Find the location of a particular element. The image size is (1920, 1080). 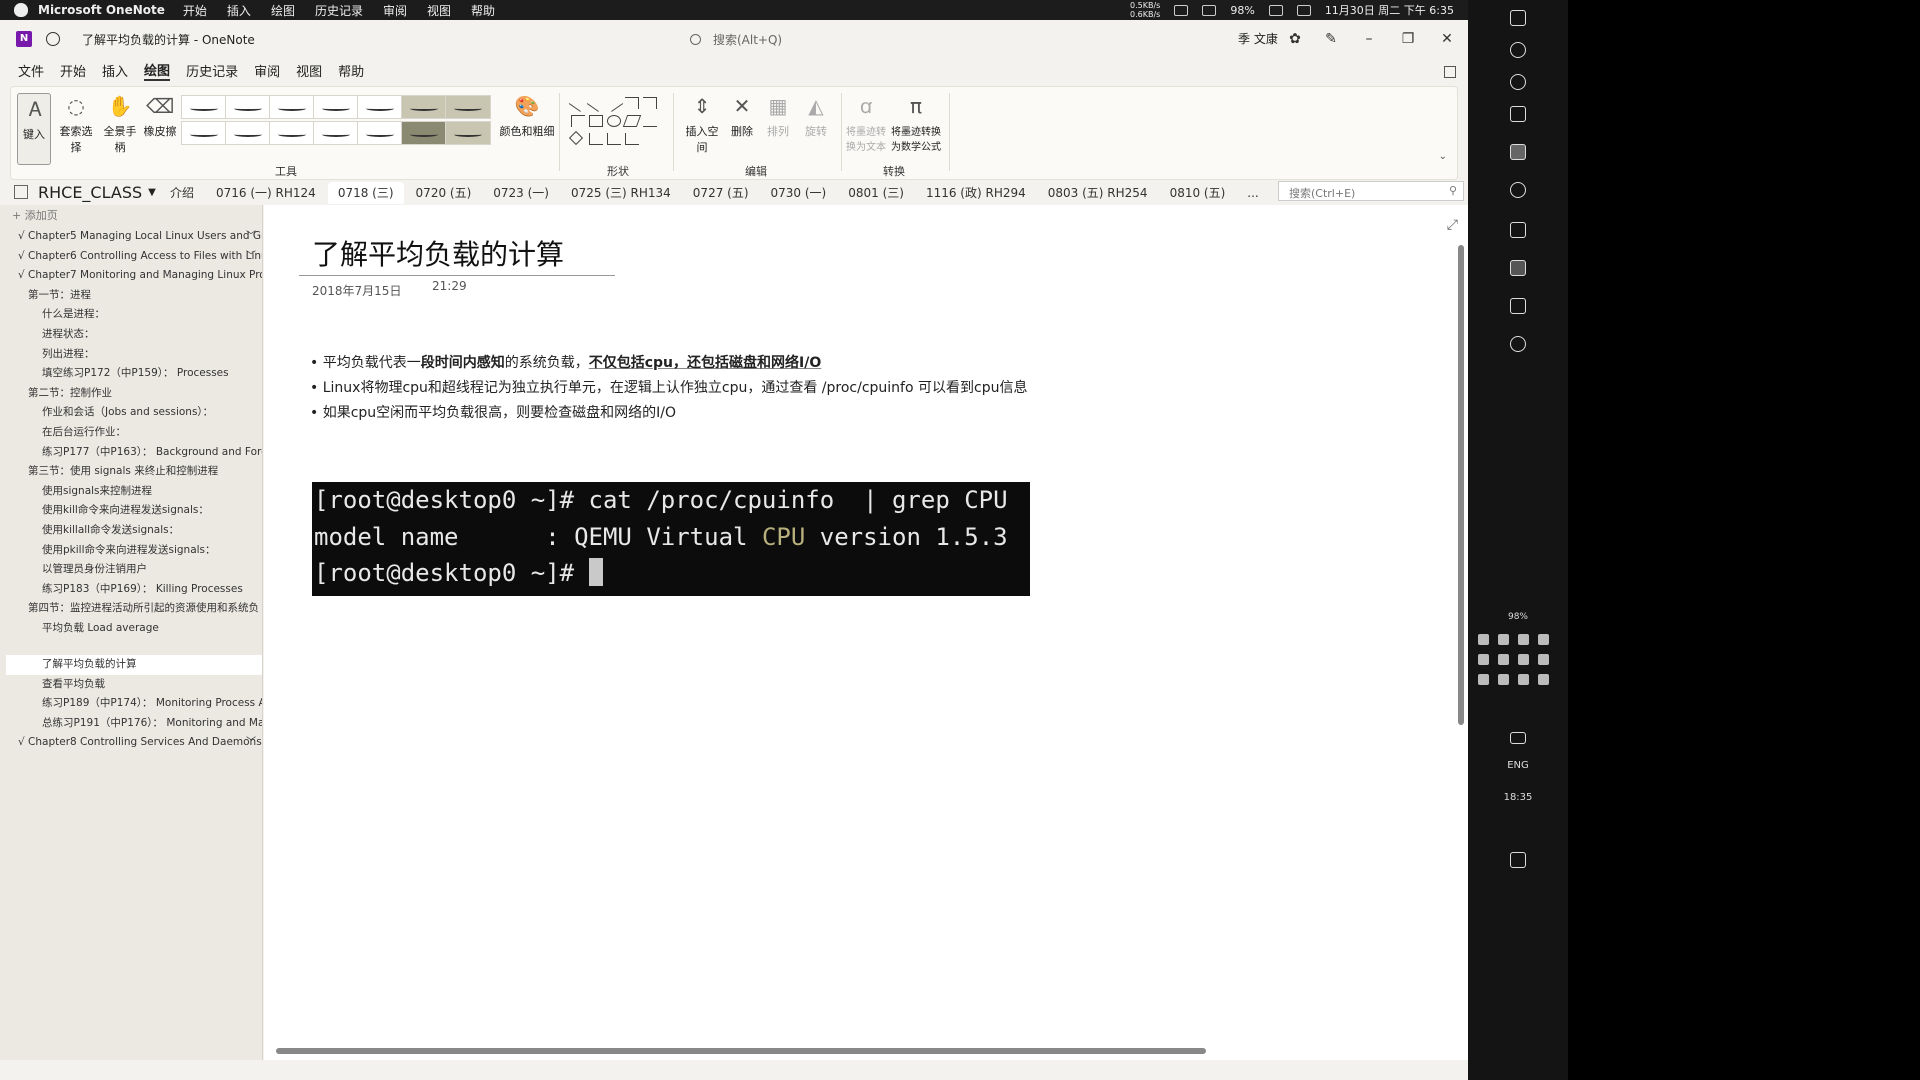

ellipse-shape-icon is located at coordinates (614, 121).